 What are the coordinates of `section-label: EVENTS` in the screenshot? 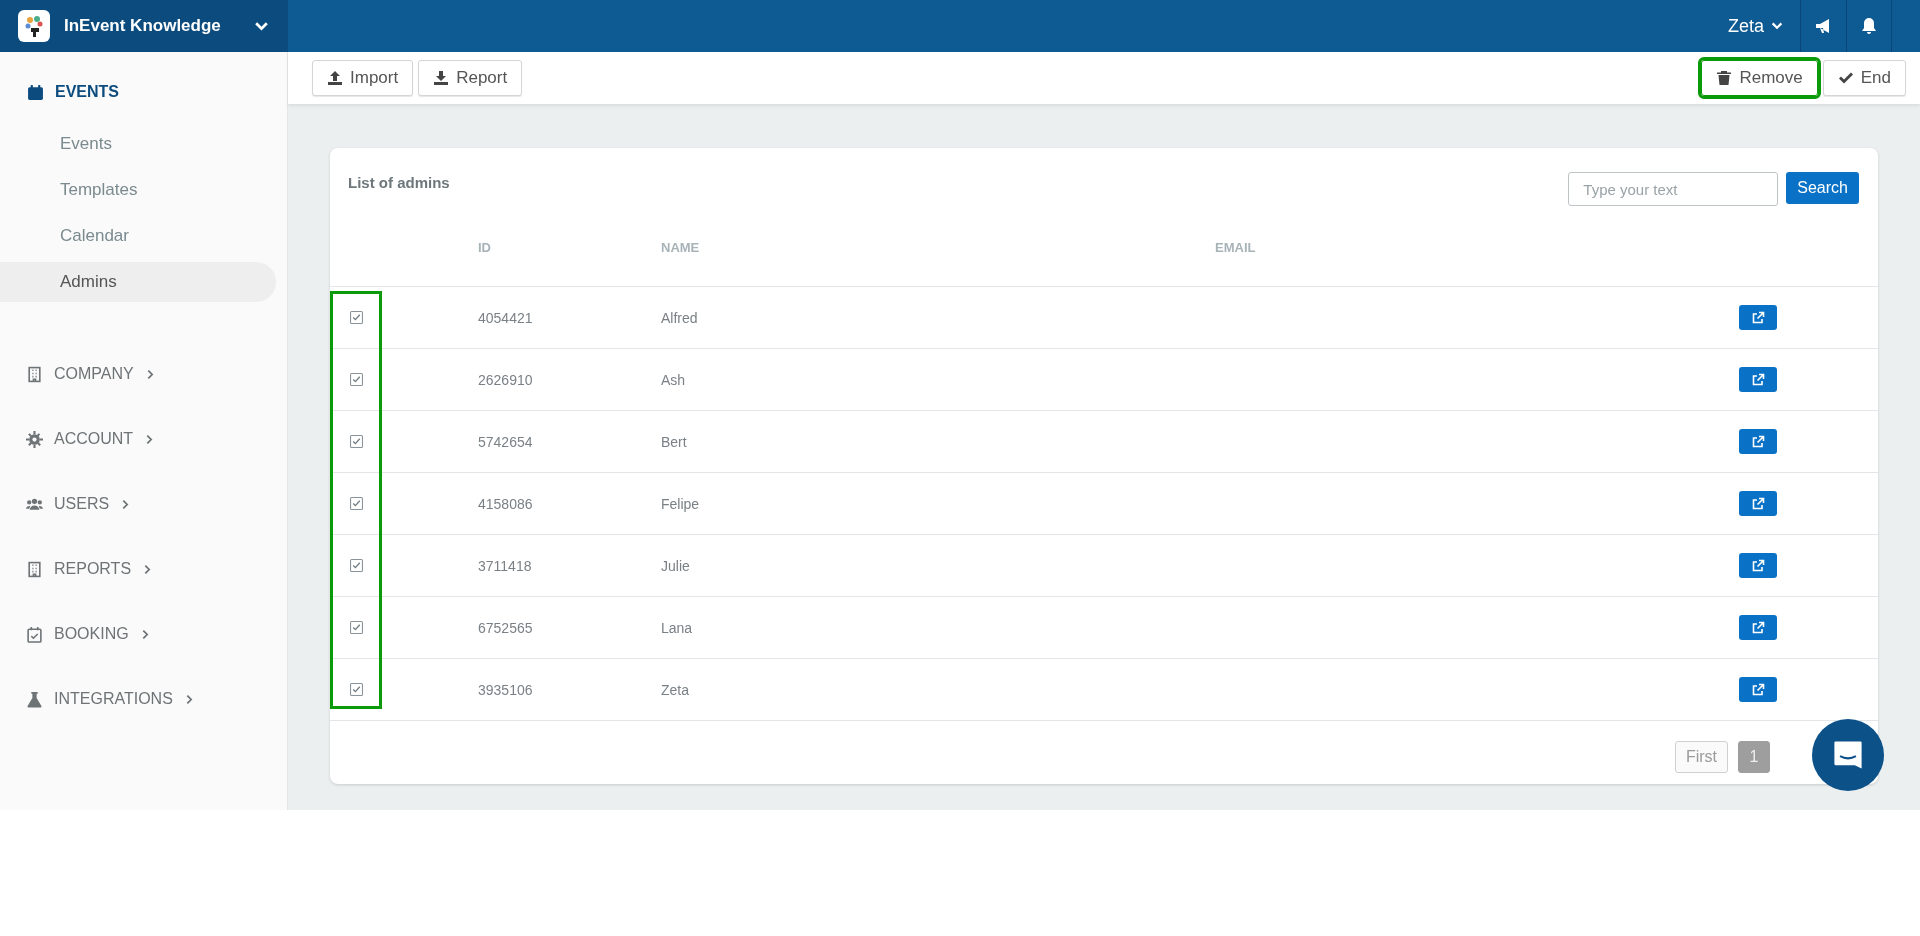 It's located at (87, 92).